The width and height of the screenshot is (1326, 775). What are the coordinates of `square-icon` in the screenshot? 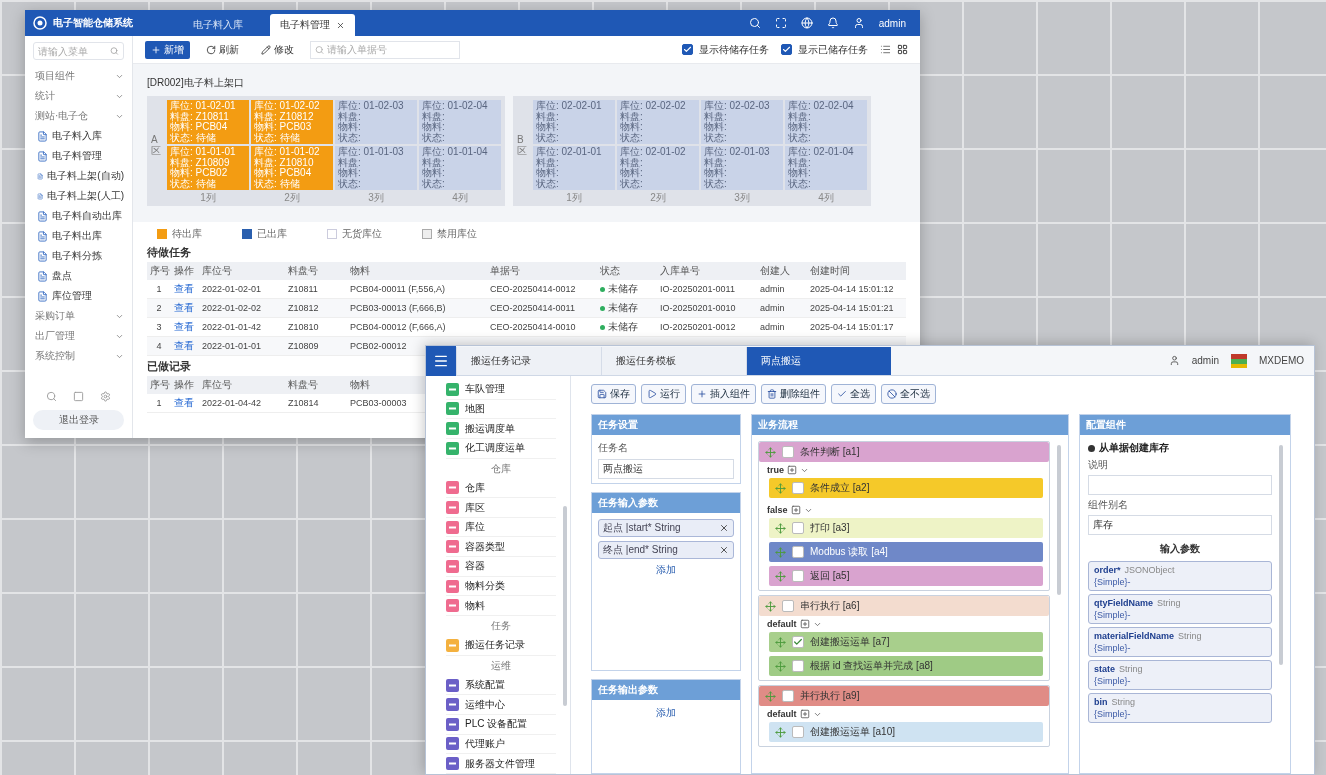 It's located at (78, 396).